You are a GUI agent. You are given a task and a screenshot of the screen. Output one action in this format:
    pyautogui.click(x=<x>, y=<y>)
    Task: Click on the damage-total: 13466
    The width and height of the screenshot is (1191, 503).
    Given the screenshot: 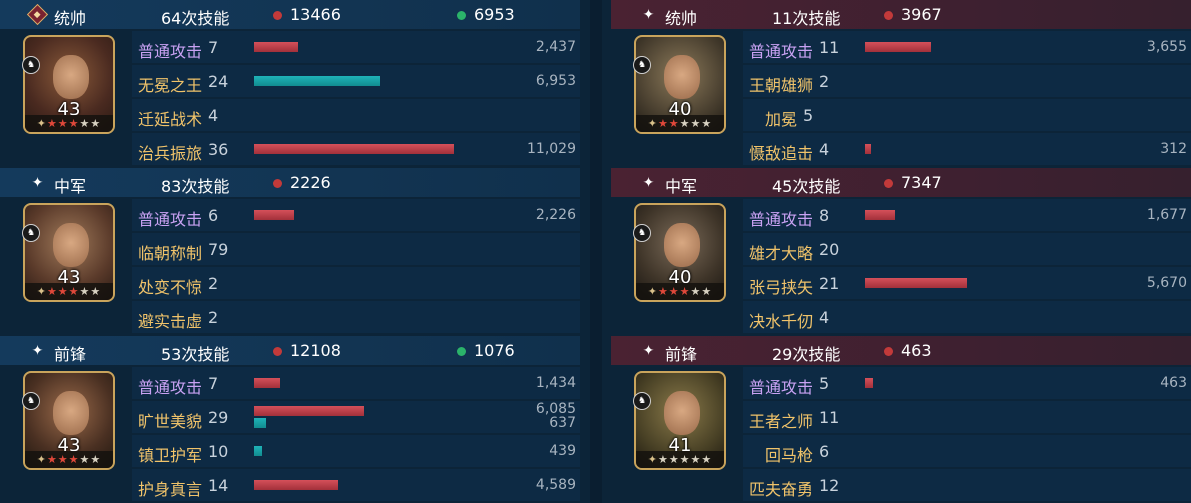 What is the action you would take?
    pyautogui.click(x=315, y=14)
    